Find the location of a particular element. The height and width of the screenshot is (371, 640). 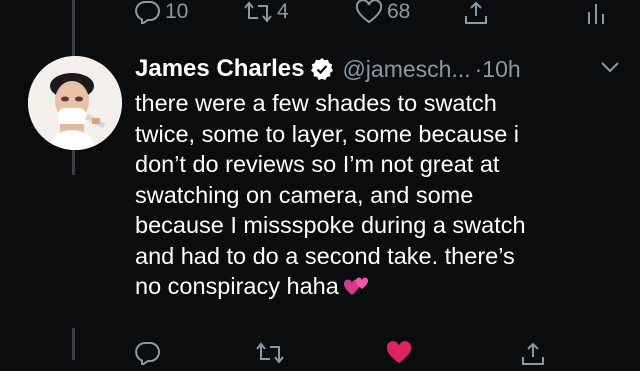

avatar-image is located at coordinates (75, 103).